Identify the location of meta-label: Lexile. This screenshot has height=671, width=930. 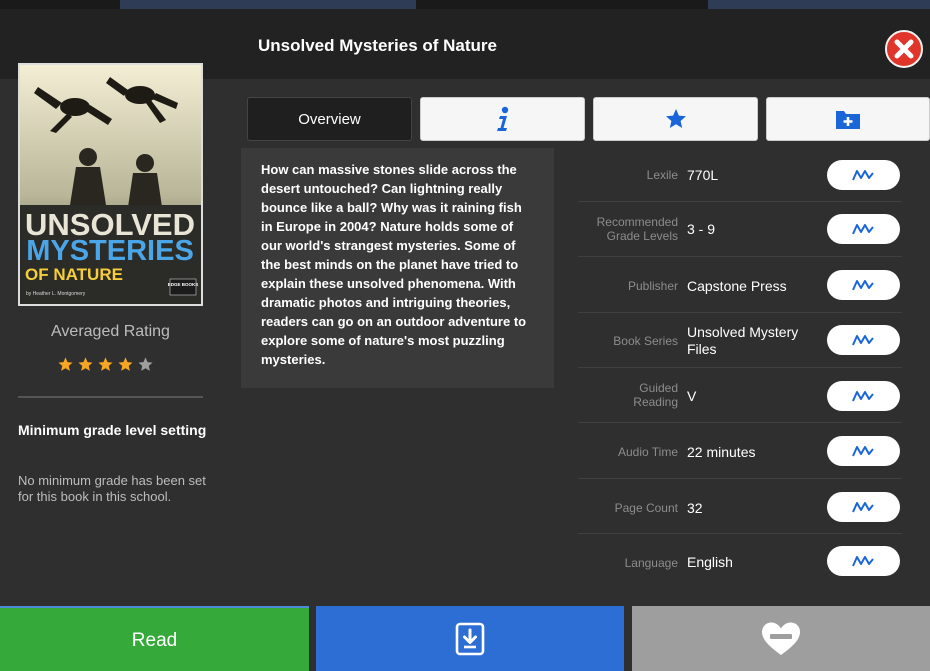
(662, 175).